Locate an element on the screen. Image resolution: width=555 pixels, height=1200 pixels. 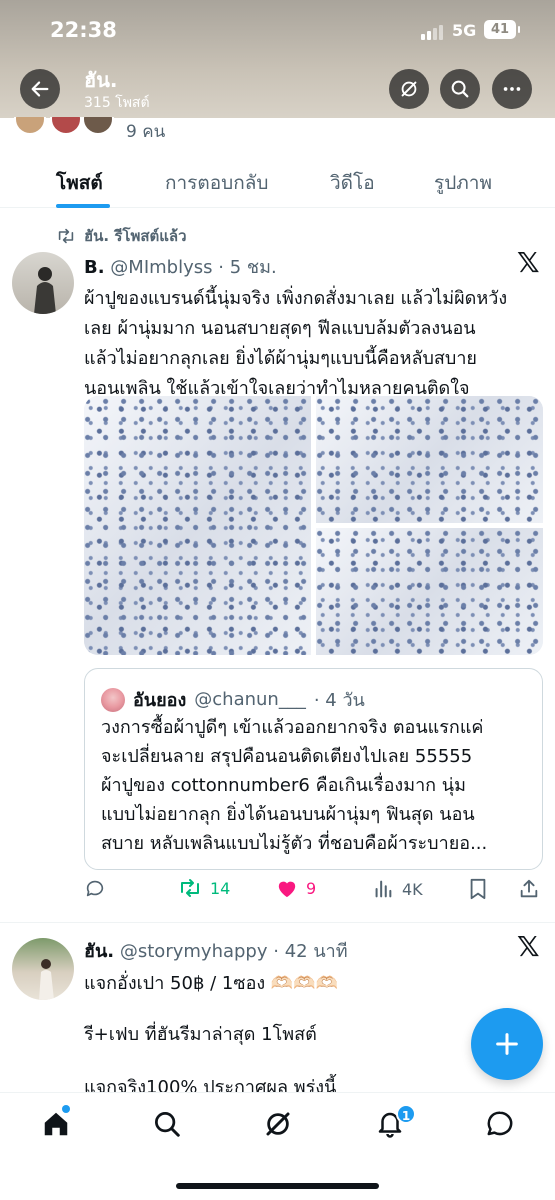
like-count: 9 is located at coordinates (311, 888).